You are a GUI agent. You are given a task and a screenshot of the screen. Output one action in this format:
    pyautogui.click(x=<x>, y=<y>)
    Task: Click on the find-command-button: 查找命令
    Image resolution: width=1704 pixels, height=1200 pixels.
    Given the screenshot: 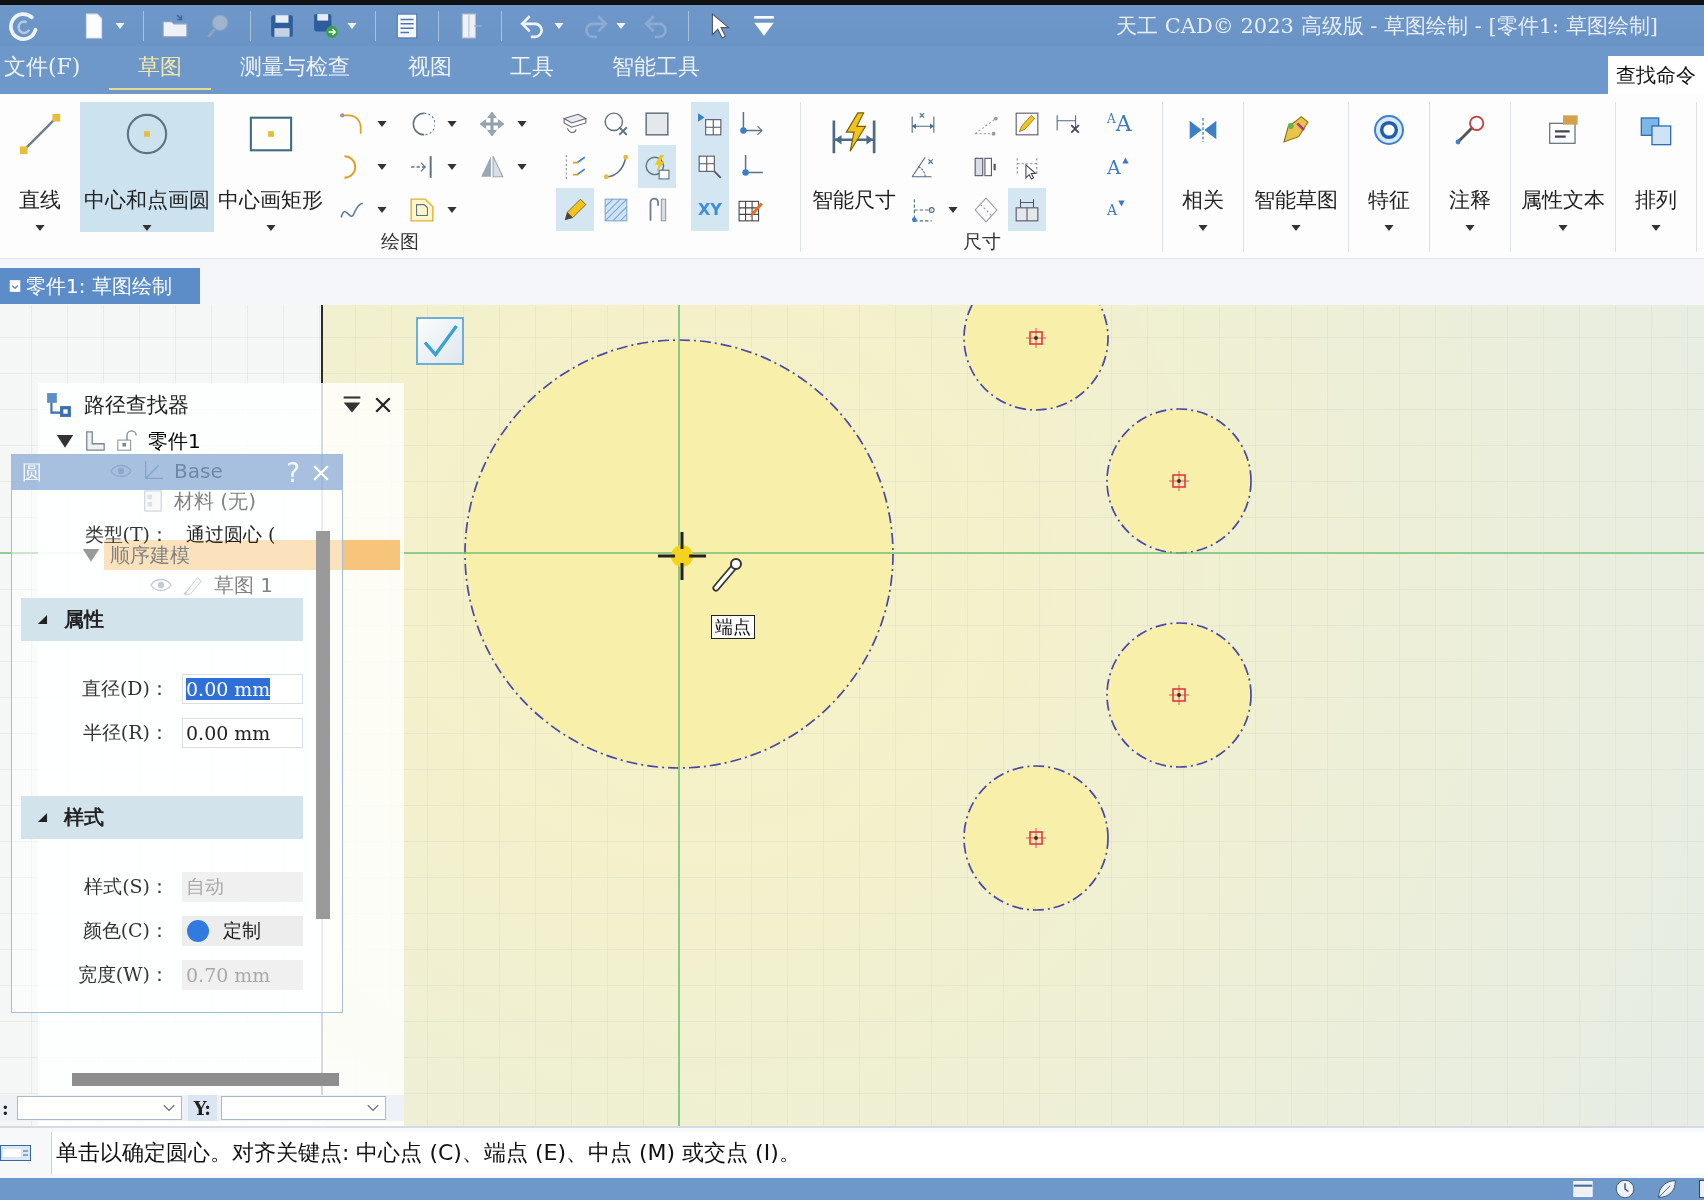 What is the action you would take?
    pyautogui.click(x=1656, y=75)
    